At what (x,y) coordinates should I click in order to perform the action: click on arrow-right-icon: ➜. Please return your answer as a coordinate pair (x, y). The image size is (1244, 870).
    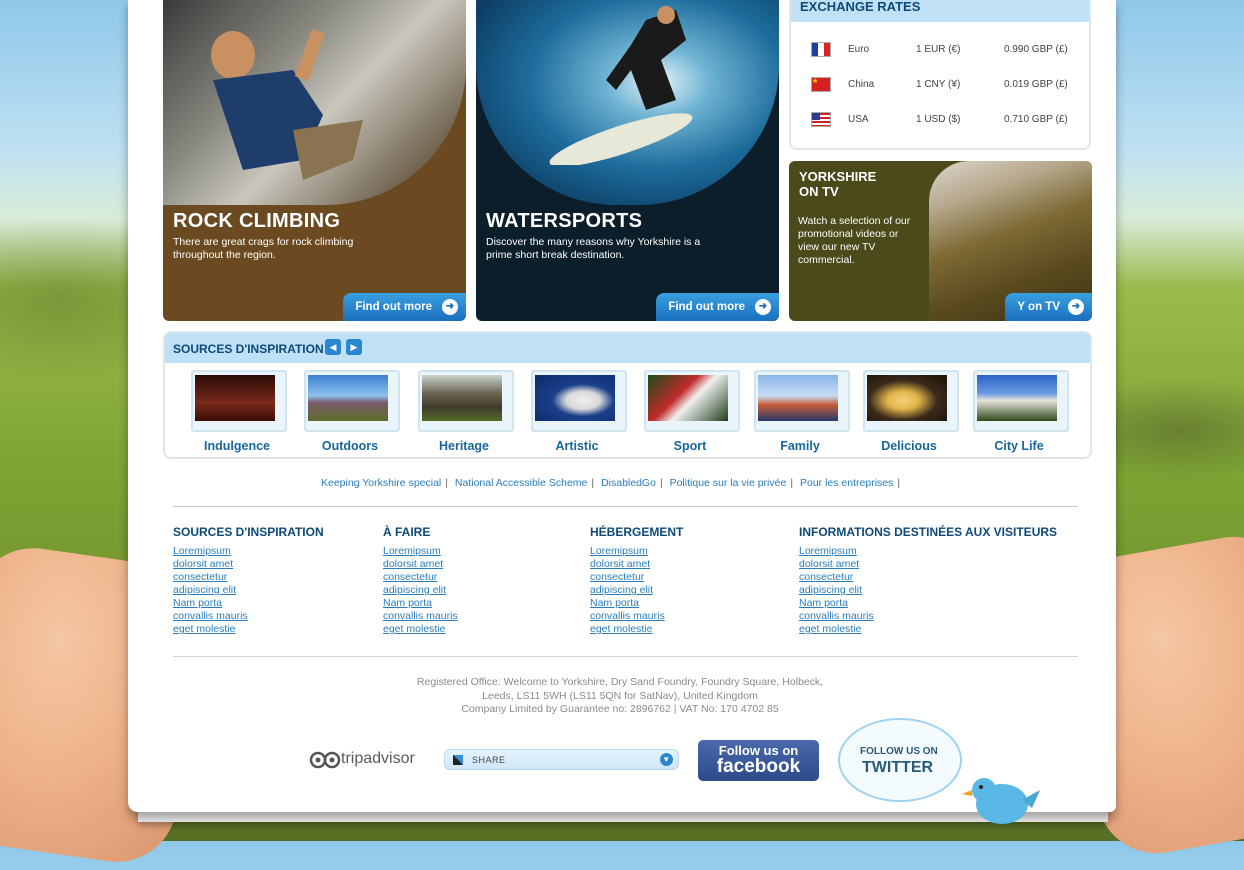
    Looking at the image, I should click on (1076, 307).